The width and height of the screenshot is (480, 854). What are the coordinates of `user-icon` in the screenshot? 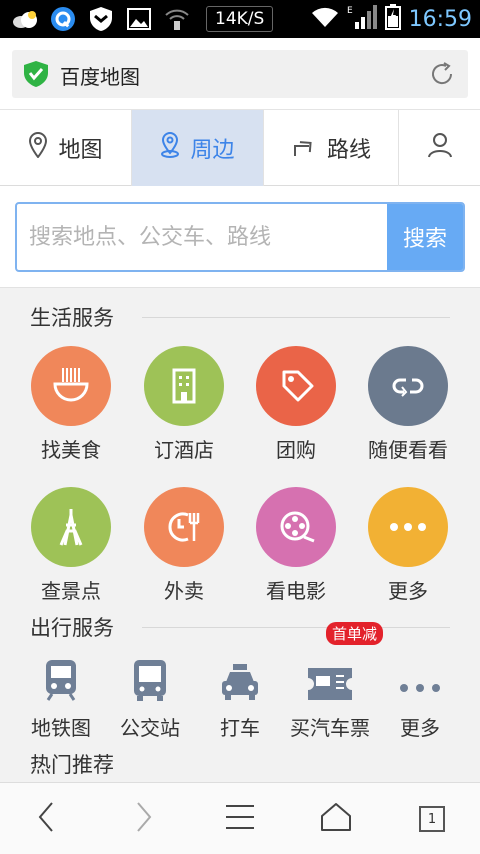 It's located at (440, 148).